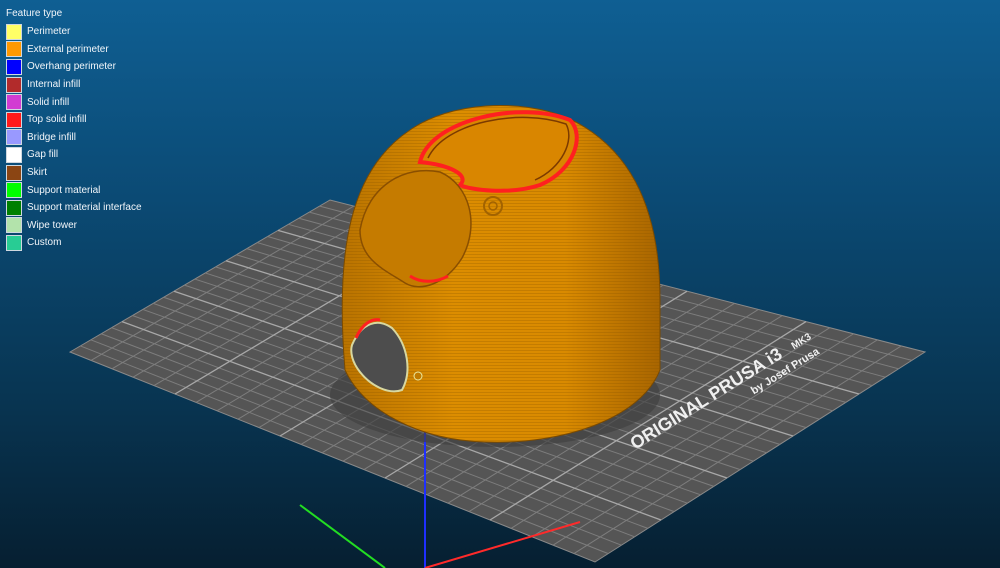 Image resolution: width=1000 pixels, height=568 pixels. I want to click on legend-item: Support material, so click(74, 190).